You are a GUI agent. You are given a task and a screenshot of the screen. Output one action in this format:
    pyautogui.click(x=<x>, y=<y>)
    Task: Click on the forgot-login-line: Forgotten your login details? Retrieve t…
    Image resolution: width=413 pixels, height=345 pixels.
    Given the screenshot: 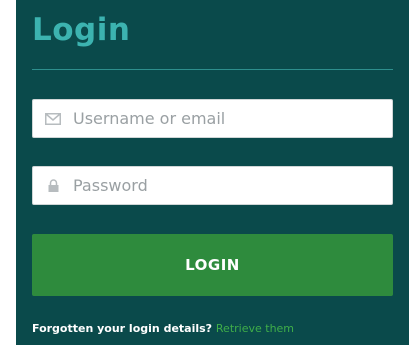 What is the action you would take?
    pyautogui.click(x=163, y=328)
    